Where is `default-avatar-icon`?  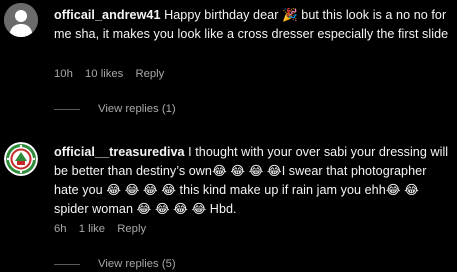 default-avatar-icon is located at coordinates (21, 20).